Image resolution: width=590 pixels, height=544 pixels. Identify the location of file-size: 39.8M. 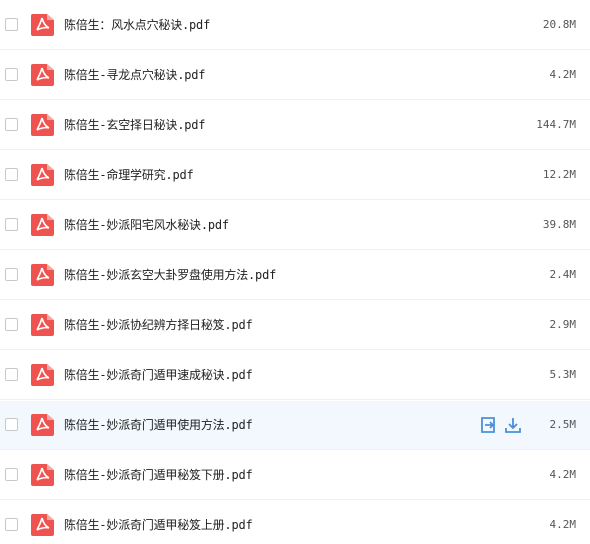
(559, 224).